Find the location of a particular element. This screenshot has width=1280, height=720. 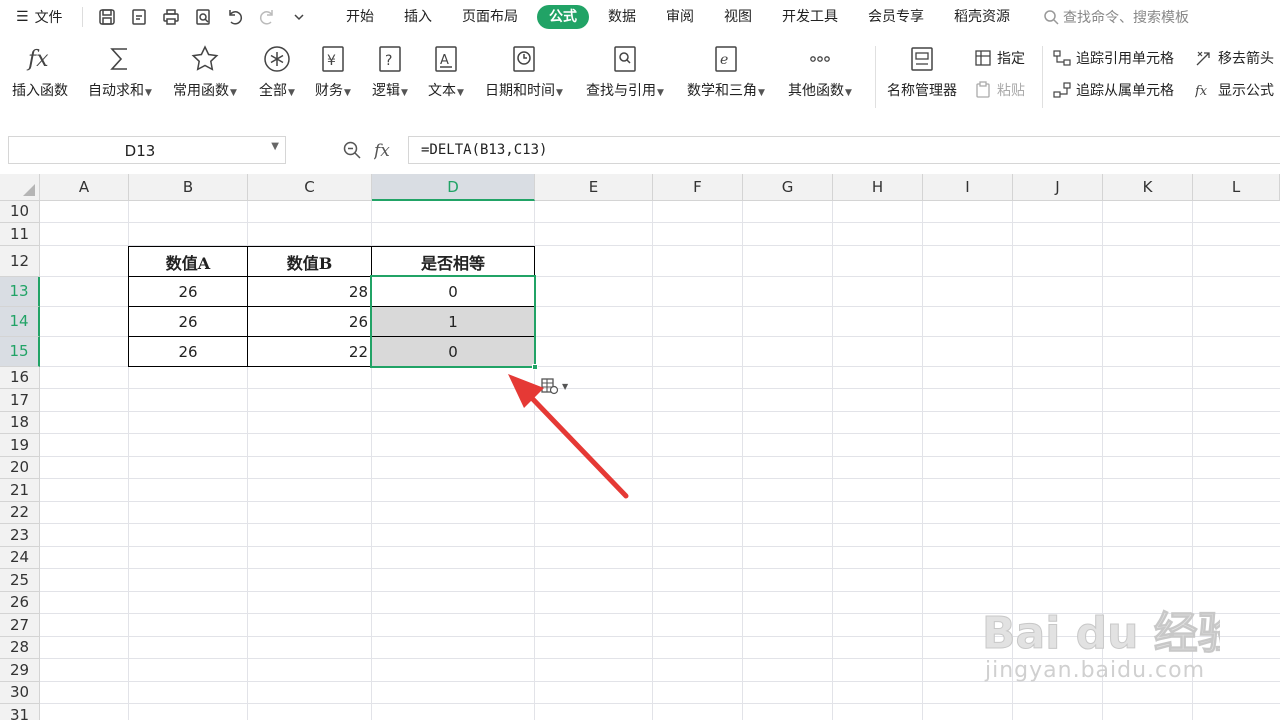

remove-arrows-button: 移去箭头 is located at coordinates (1234, 58).